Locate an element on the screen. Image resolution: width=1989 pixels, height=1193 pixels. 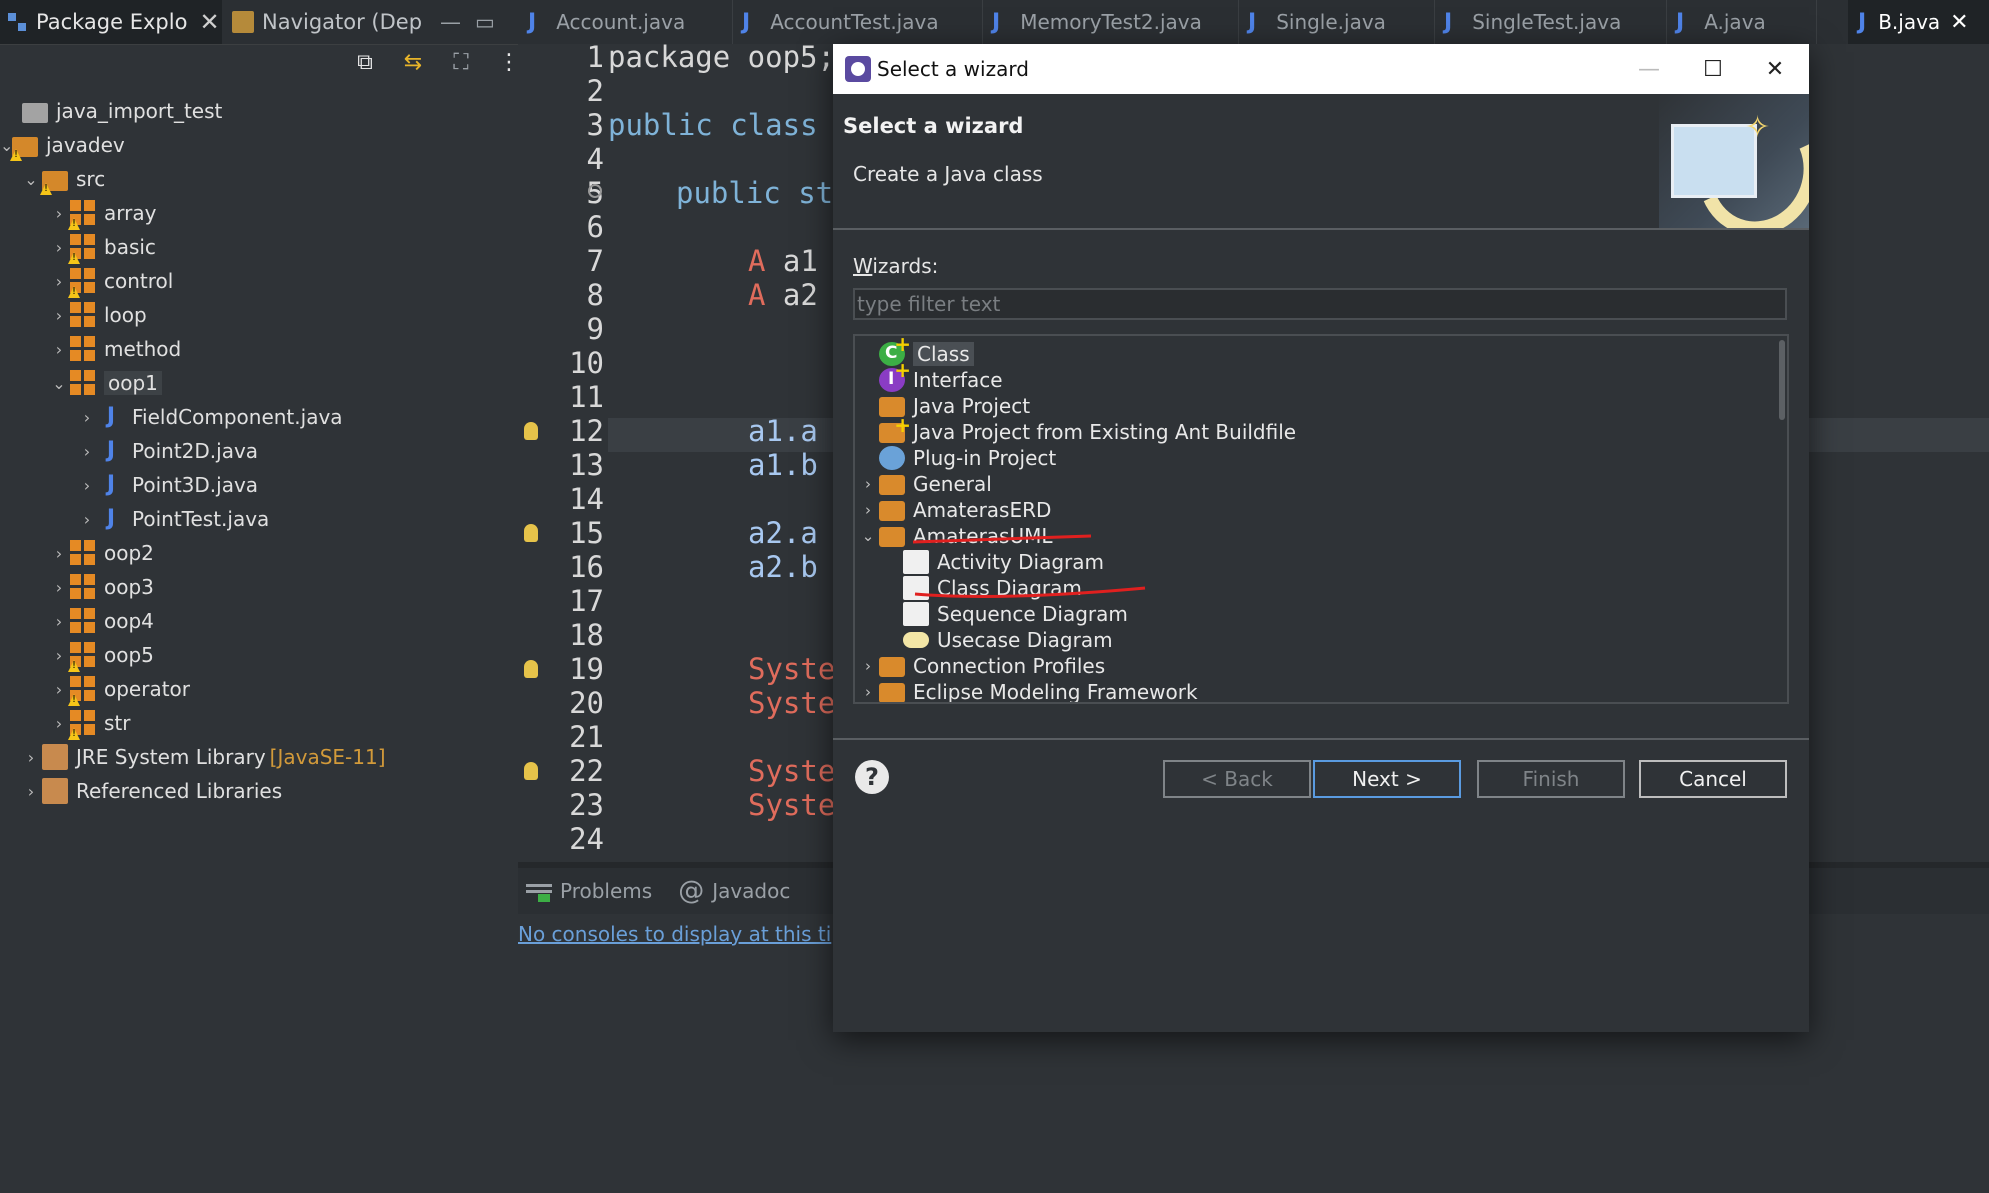
filter-input: type filter text is located at coordinates (1320, 304).